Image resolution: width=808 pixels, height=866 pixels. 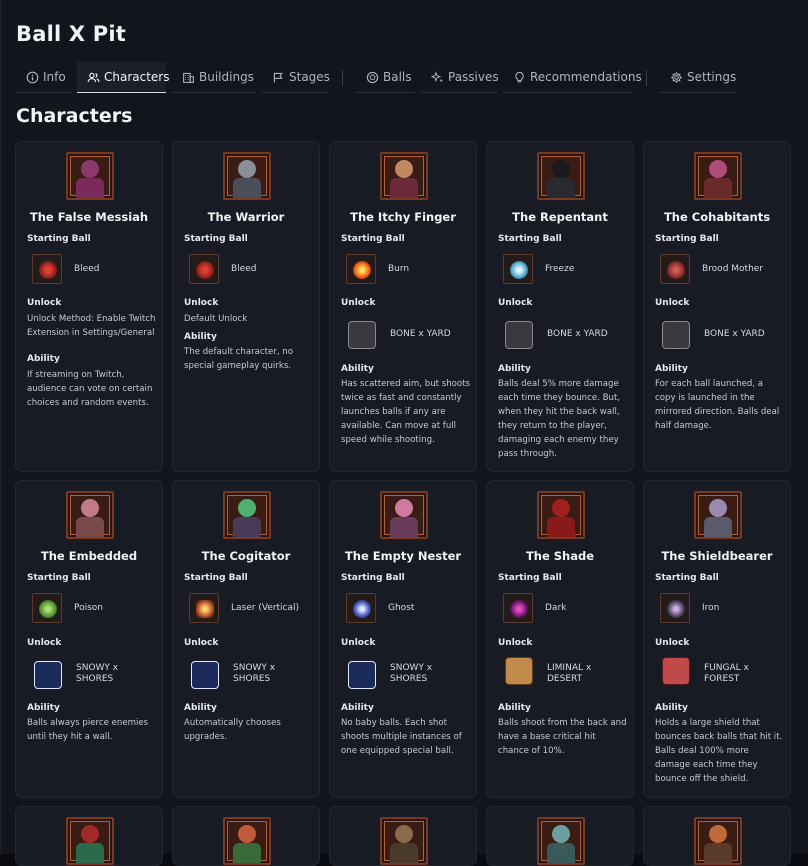 I want to click on tab-label: Characters, so click(x=137, y=77).